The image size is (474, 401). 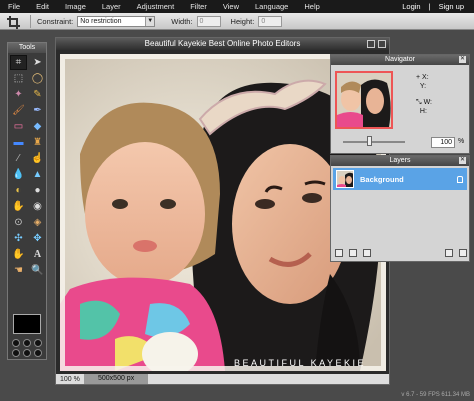 What do you see at coordinates (14, 6) in the screenshot?
I see `menu-file: File` at bounding box center [14, 6].